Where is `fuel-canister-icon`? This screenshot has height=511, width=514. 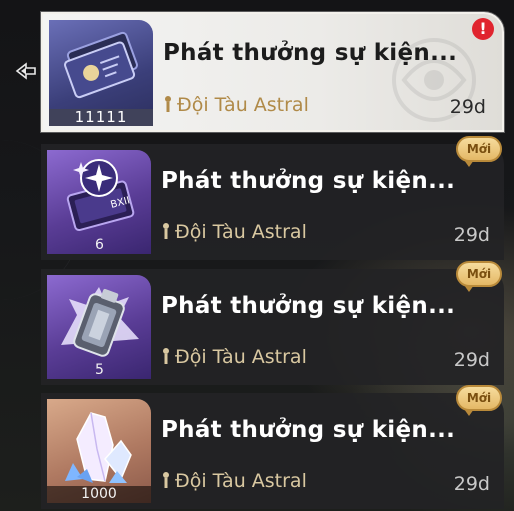 fuel-canister-icon is located at coordinates (100, 322).